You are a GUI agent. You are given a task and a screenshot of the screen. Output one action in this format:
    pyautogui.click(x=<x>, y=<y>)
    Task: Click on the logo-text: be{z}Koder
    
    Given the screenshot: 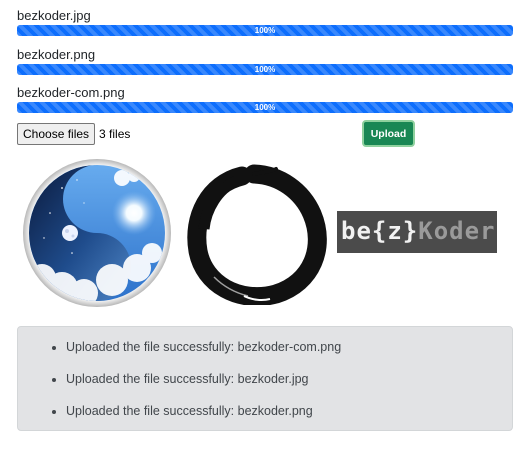 What is the action you would take?
    pyautogui.click(x=418, y=231)
    